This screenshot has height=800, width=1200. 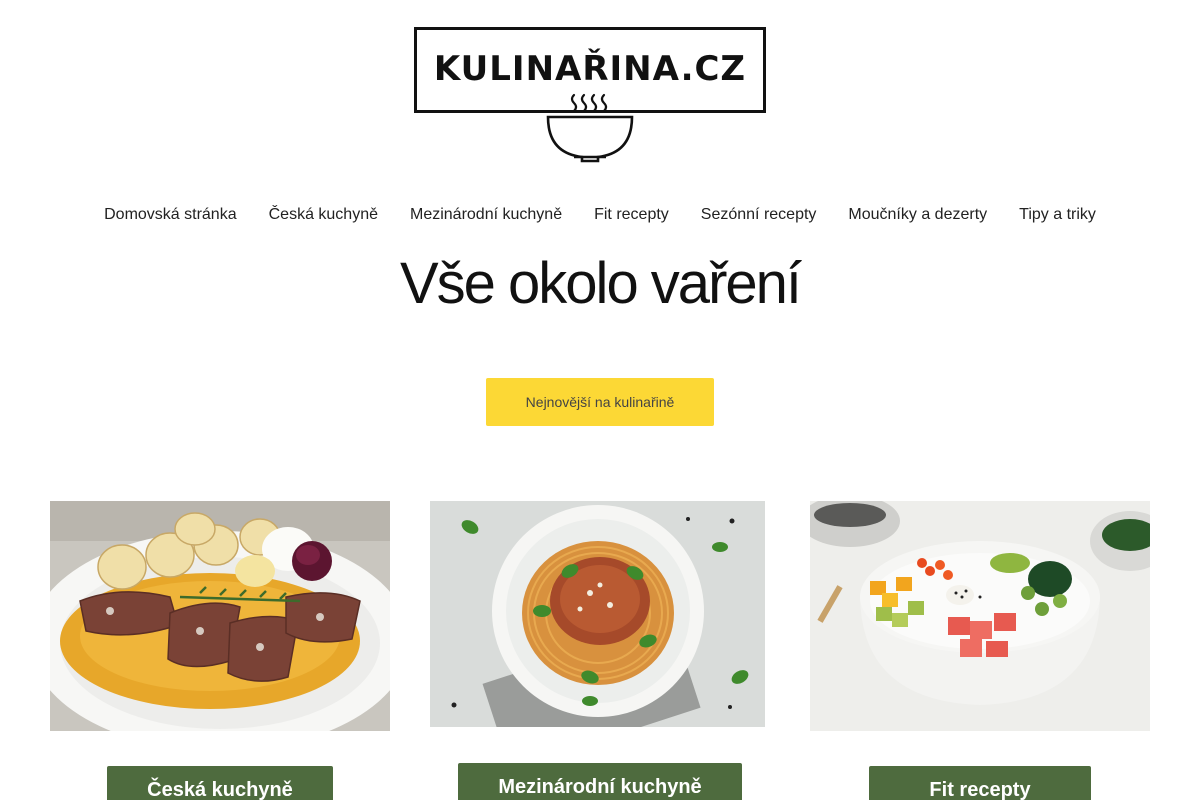 What do you see at coordinates (600, 781) in the screenshot?
I see `category-button-international-cuisine: Mezinárodní kuchyně` at bounding box center [600, 781].